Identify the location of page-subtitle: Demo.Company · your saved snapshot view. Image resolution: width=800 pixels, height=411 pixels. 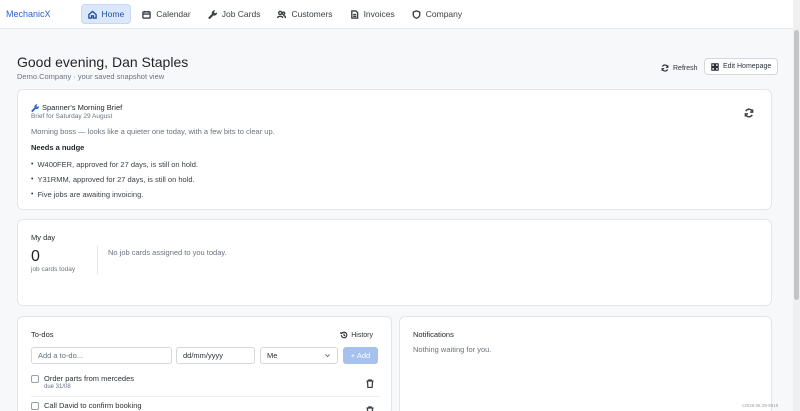
(91, 76).